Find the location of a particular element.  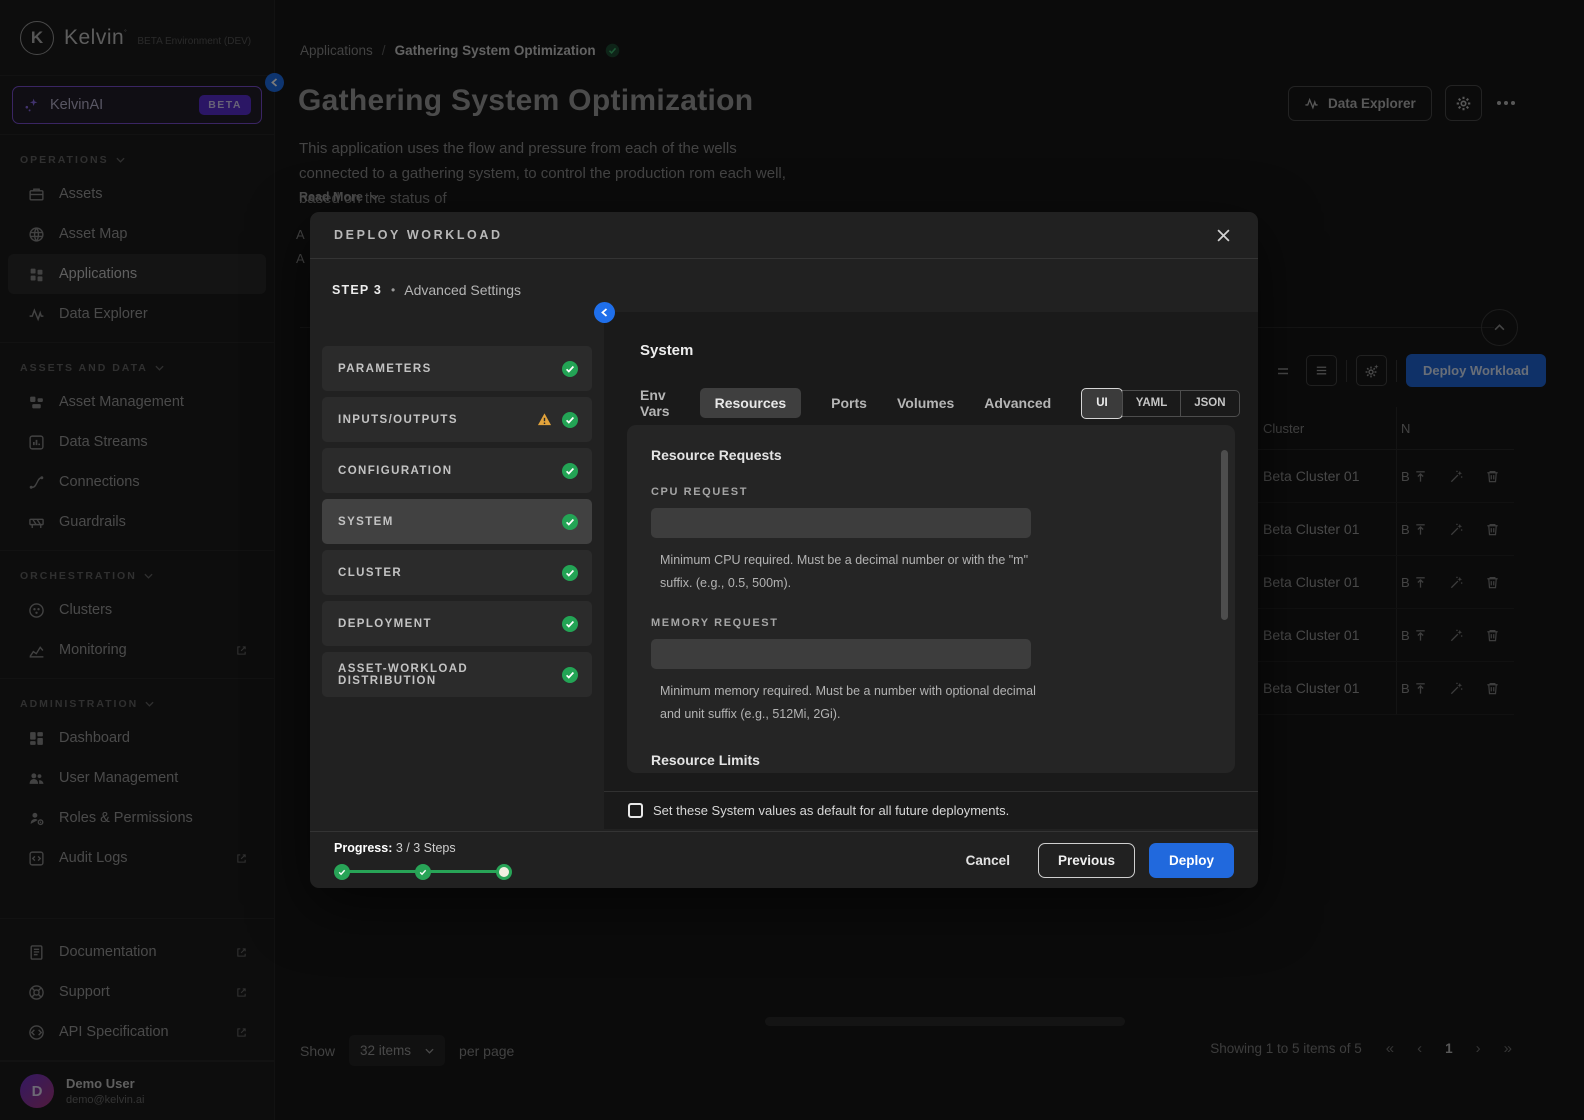

chevron-left-icon is located at coordinates (604, 312).